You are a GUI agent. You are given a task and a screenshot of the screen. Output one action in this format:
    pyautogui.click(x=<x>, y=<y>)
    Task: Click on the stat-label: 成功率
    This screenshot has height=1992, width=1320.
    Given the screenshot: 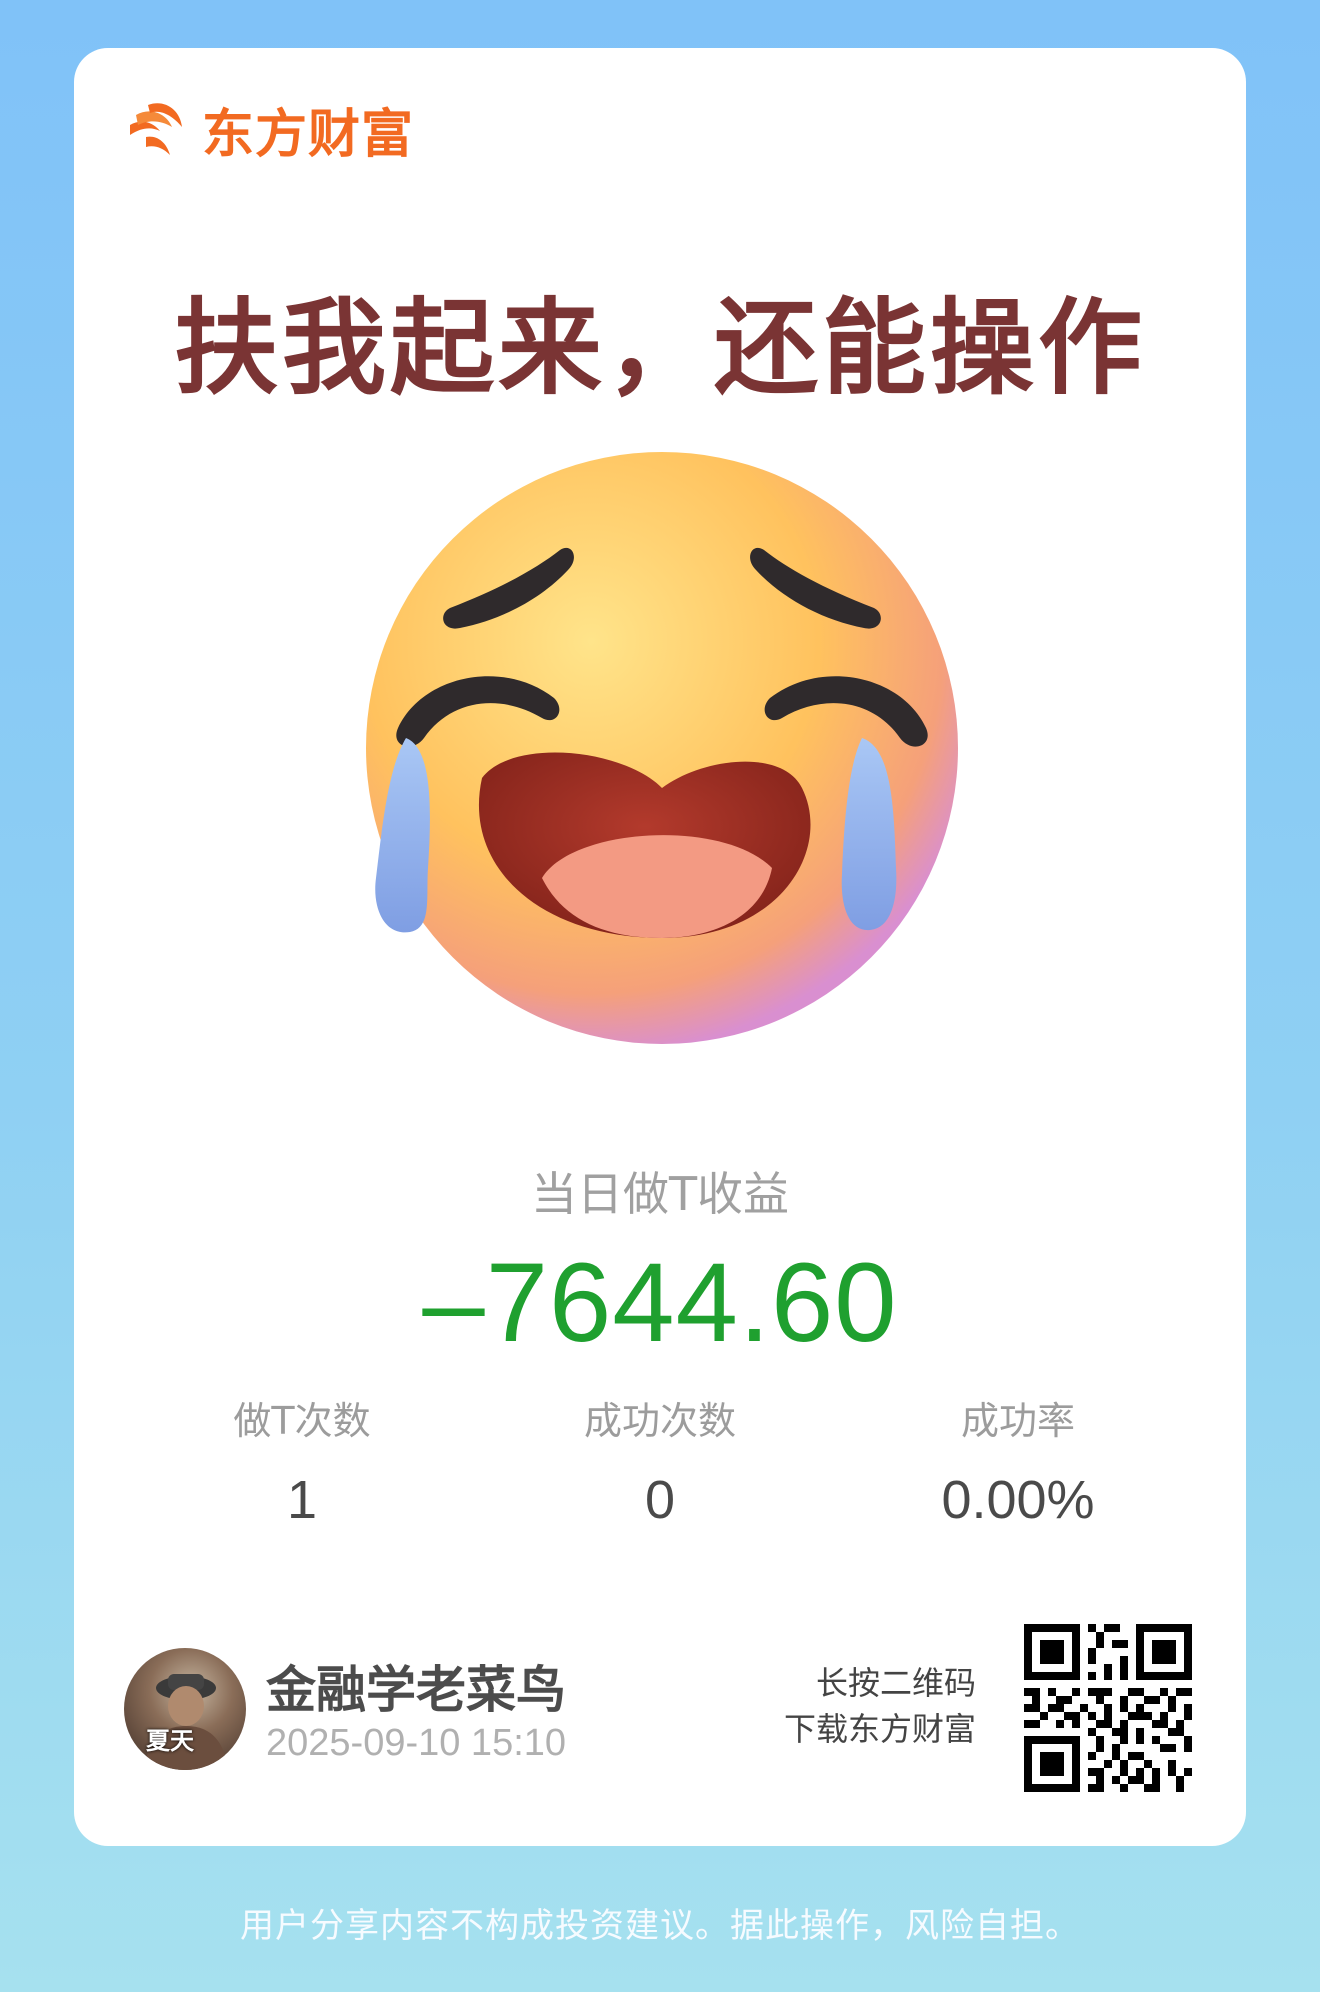 What is the action you would take?
    pyautogui.click(x=1017, y=1421)
    